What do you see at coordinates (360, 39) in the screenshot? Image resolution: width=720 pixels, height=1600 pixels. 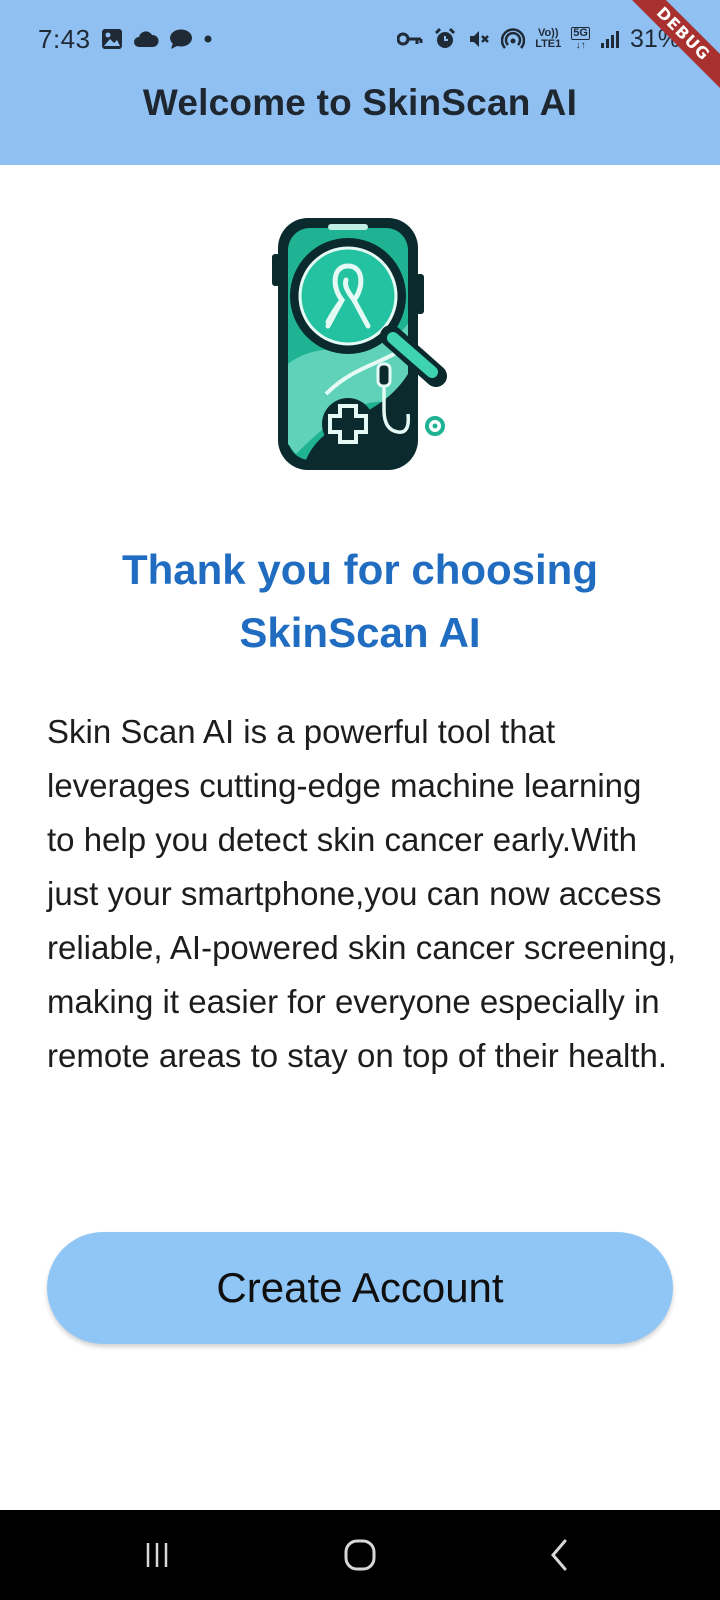 I see `status-bar: 7:43 Vo)) LTE1 5G ↓↑ 31%` at bounding box center [360, 39].